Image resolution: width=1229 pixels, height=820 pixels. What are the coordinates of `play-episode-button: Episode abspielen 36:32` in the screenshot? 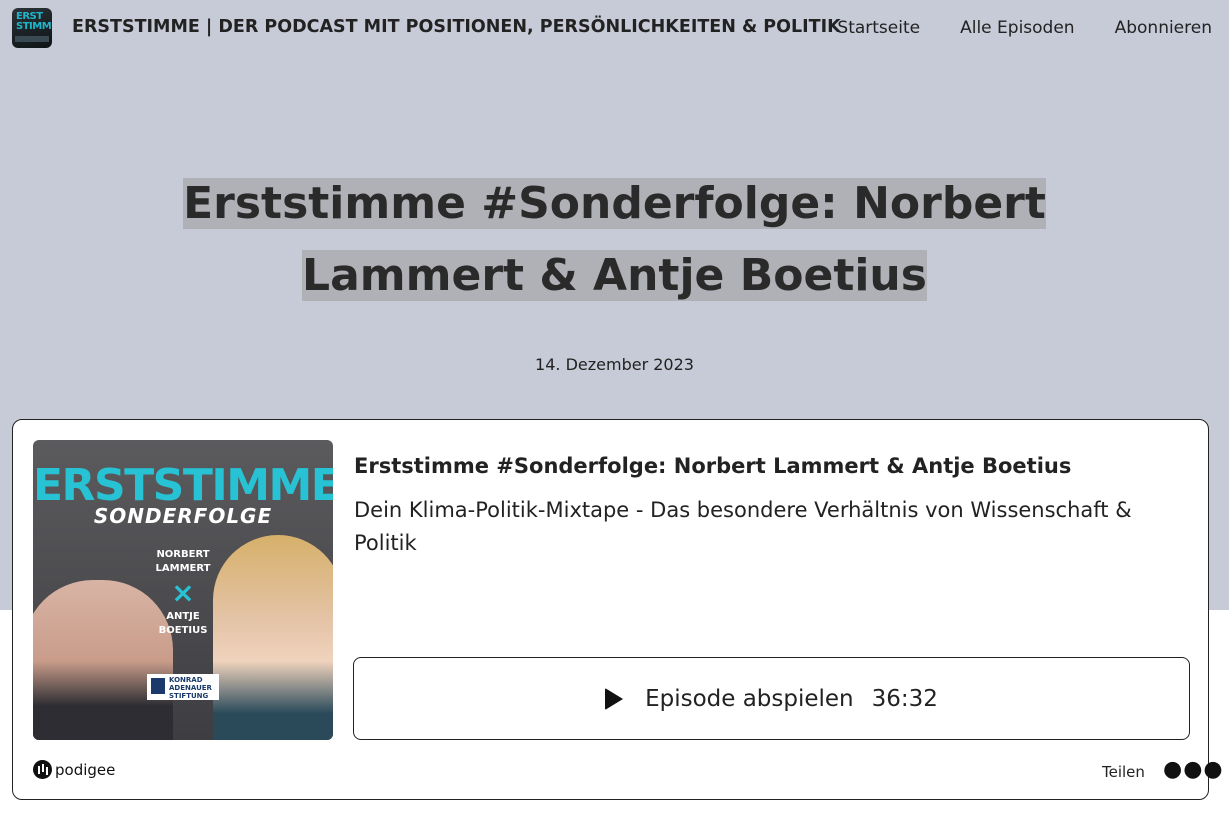 It's located at (771, 698).